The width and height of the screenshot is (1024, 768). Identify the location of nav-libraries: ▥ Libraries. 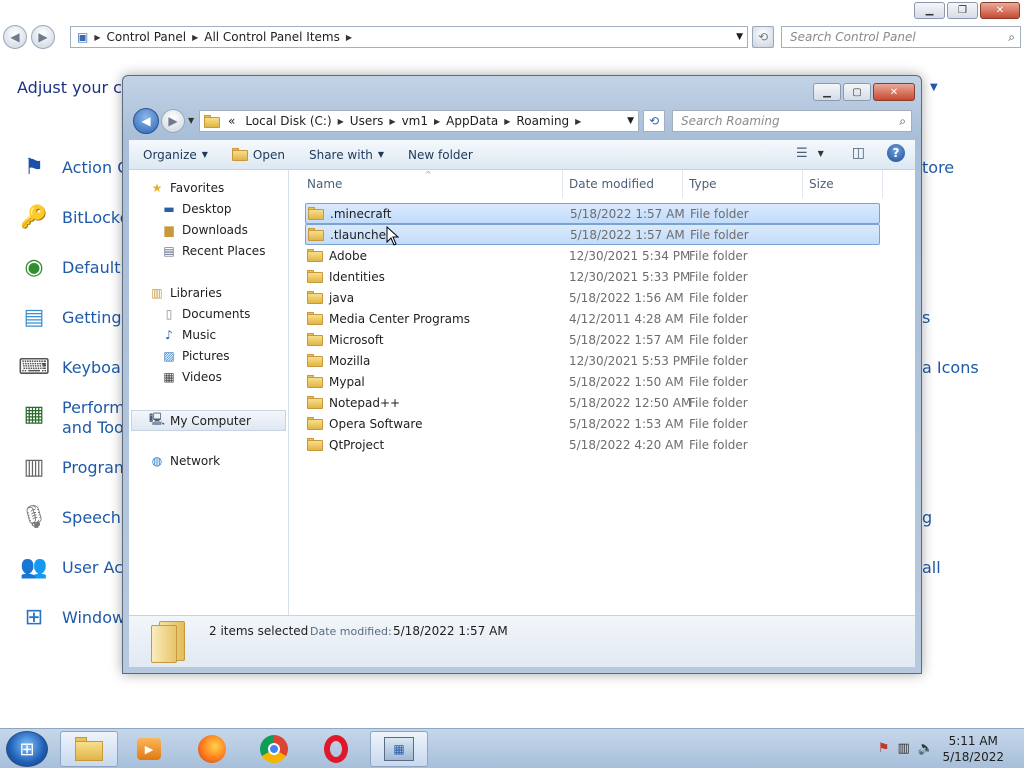
(185, 293).